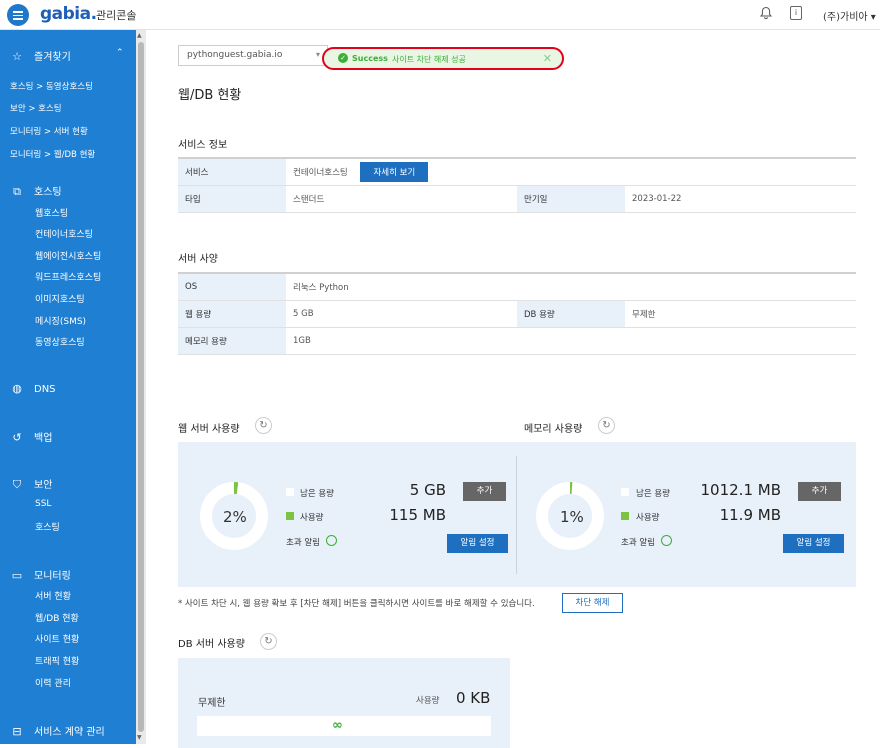  Describe the element at coordinates (484, 491) in the screenshot. I see `web-add-button: 추가` at that location.